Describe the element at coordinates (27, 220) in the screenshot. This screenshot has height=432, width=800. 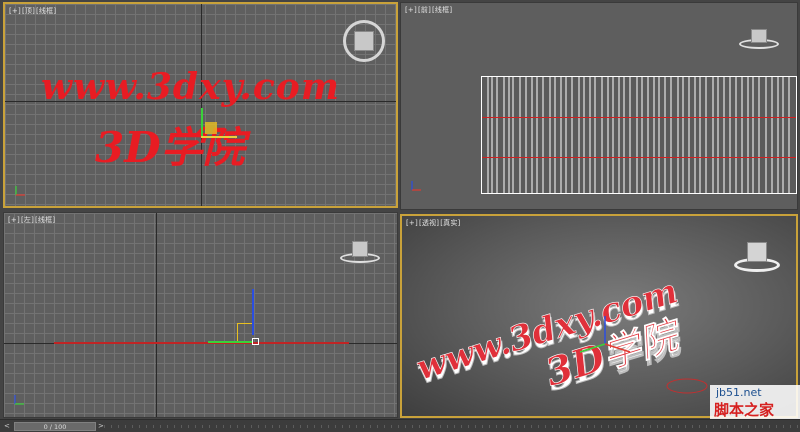
I see `viewport-view-name: [左]` at that location.